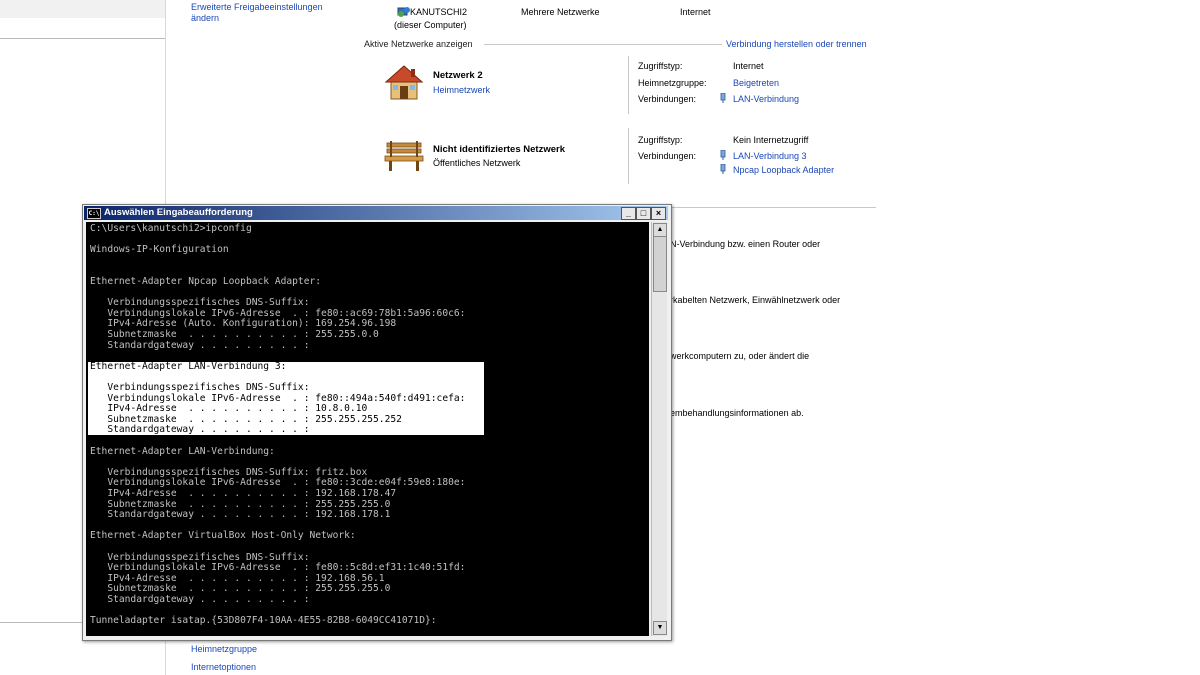 This screenshot has height=675, width=1200. What do you see at coordinates (672, 83) in the screenshot?
I see `network1-homegroup-label: Heimnetzgruppe:` at bounding box center [672, 83].